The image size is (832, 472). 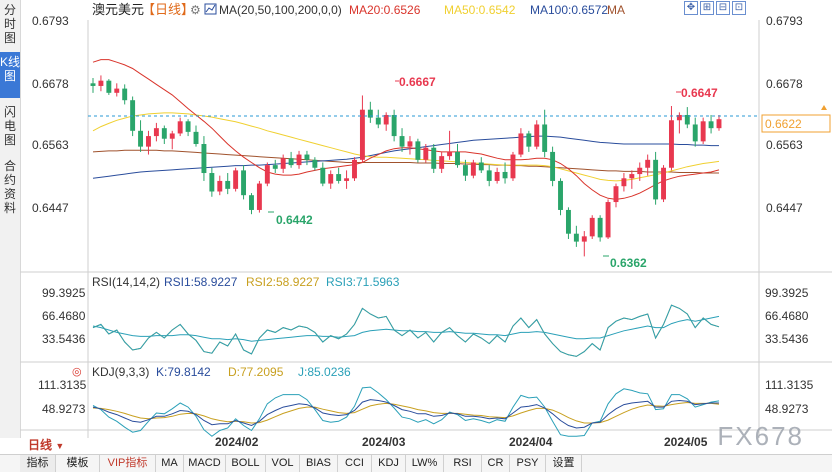 I want to click on toolbar-psy: PSY, so click(x=528, y=463).